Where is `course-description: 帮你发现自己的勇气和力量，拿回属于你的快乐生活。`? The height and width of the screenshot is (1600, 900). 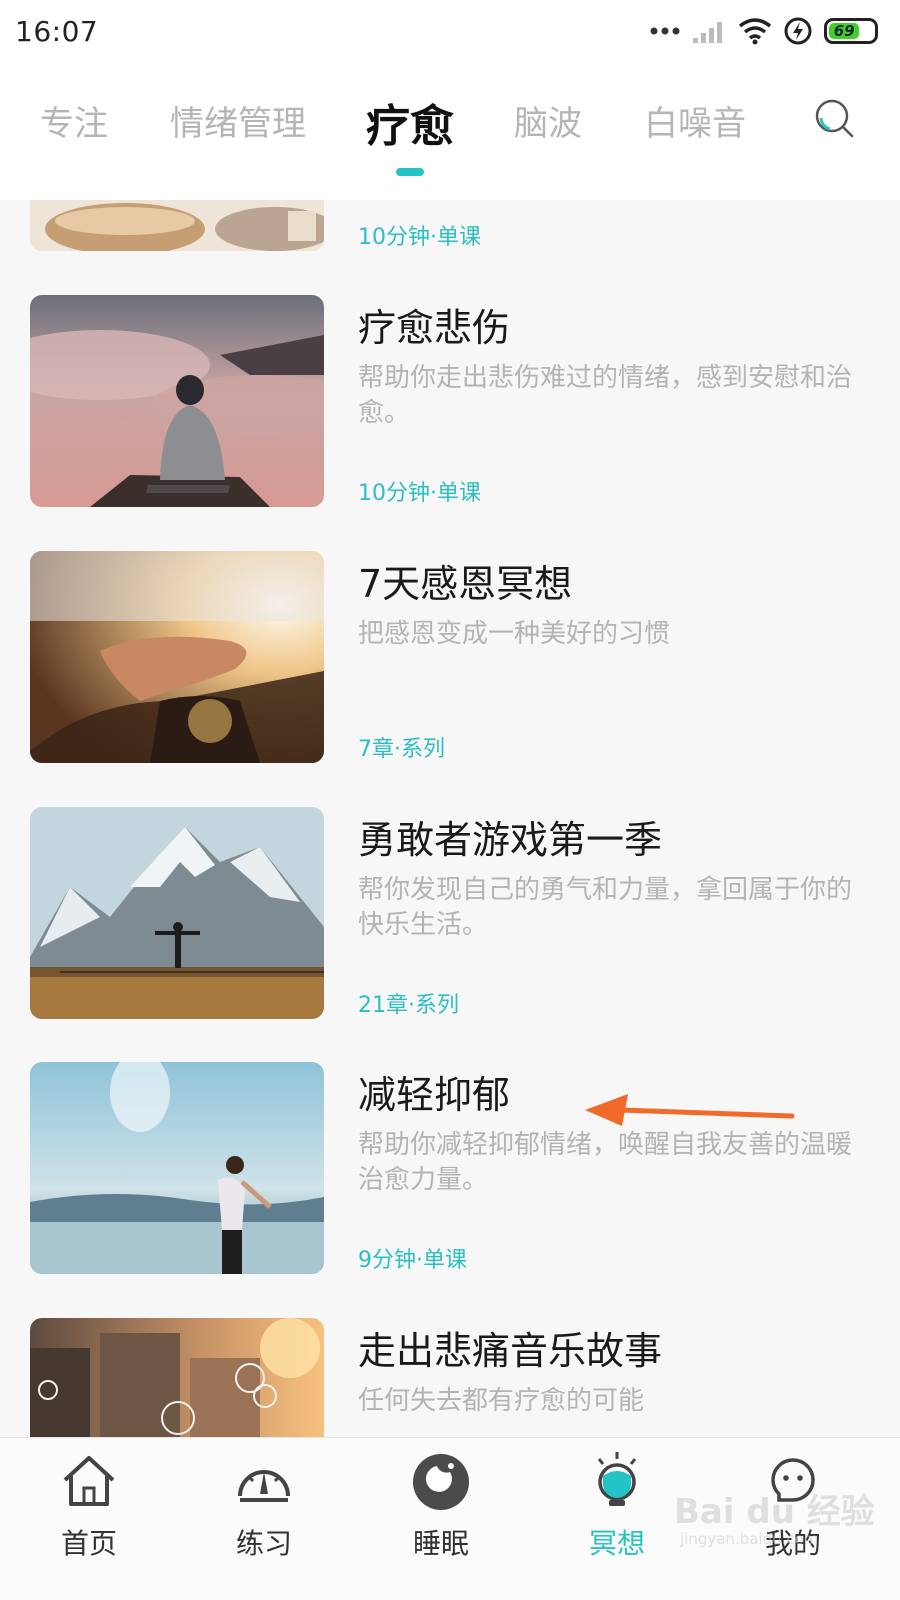
course-description: 帮你发现自己的勇气和力量，拿回属于你的快乐生活。 is located at coordinates (605, 907).